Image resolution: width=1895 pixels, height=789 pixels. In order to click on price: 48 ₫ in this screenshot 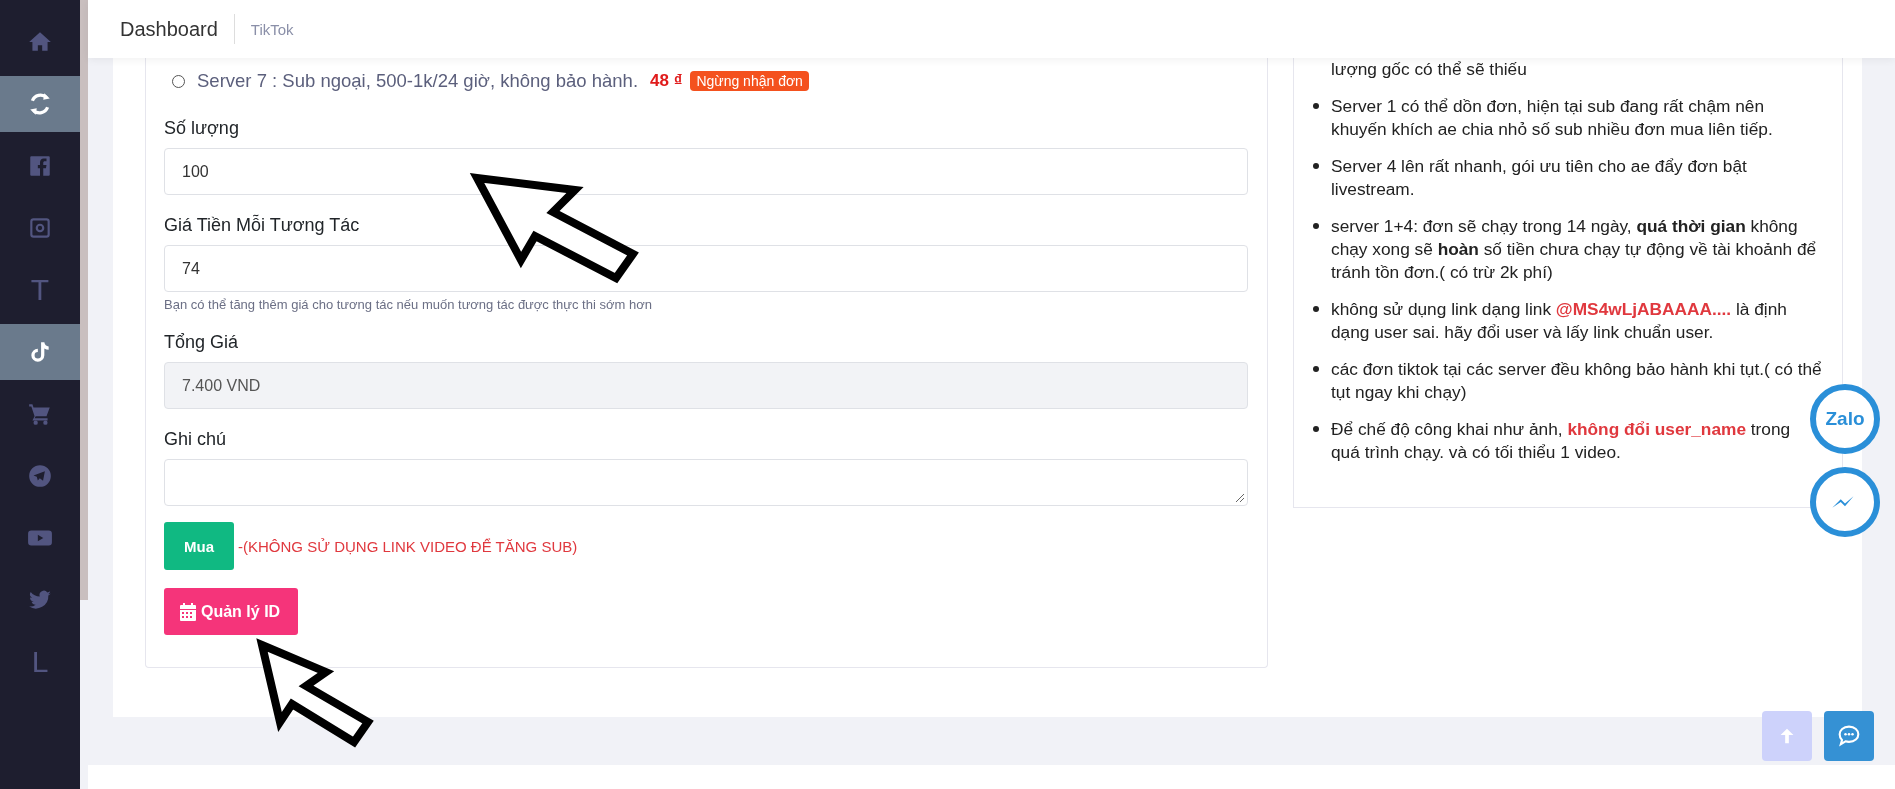, I will do `click(666, 81)`.